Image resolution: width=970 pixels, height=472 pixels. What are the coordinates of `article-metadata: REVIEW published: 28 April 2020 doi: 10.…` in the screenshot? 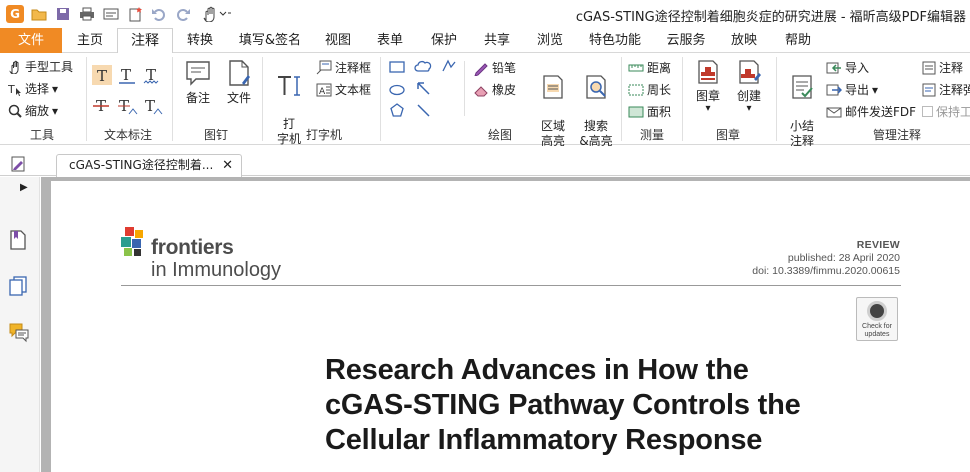 It's located at (826, 258).